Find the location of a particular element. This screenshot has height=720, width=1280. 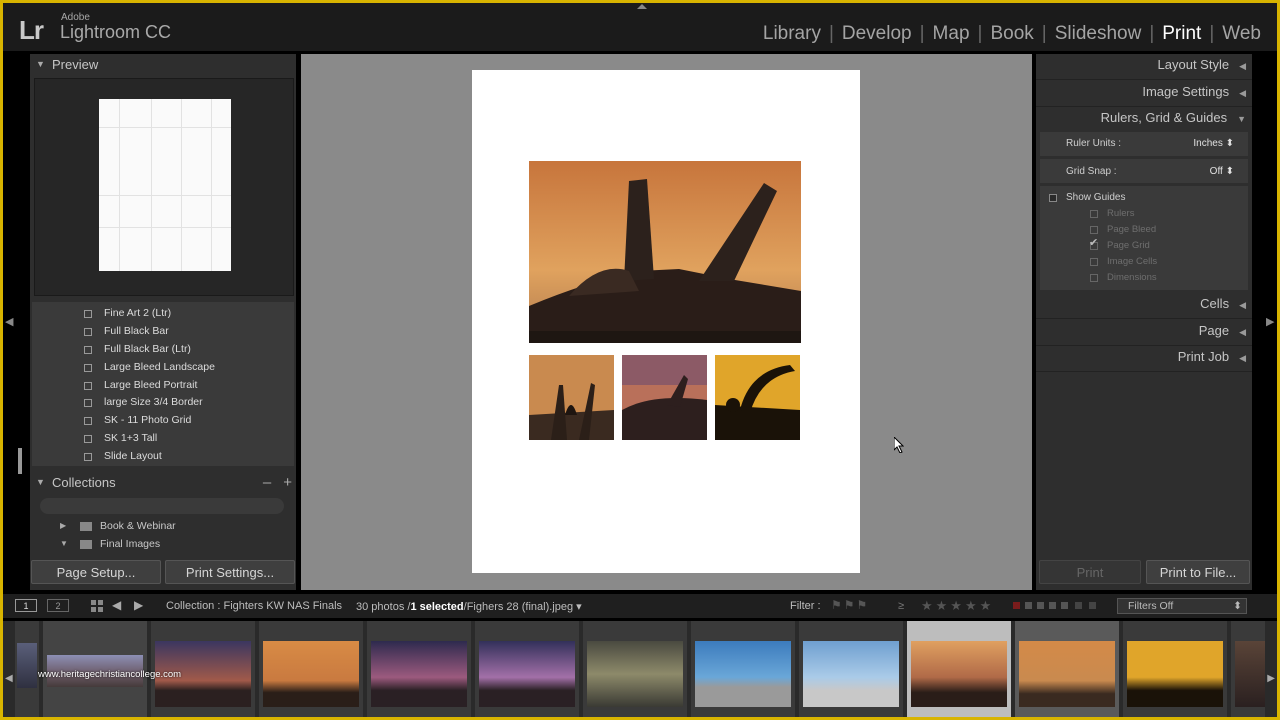

collection-label: Book & Webinar is located at coordinates (138, 526).